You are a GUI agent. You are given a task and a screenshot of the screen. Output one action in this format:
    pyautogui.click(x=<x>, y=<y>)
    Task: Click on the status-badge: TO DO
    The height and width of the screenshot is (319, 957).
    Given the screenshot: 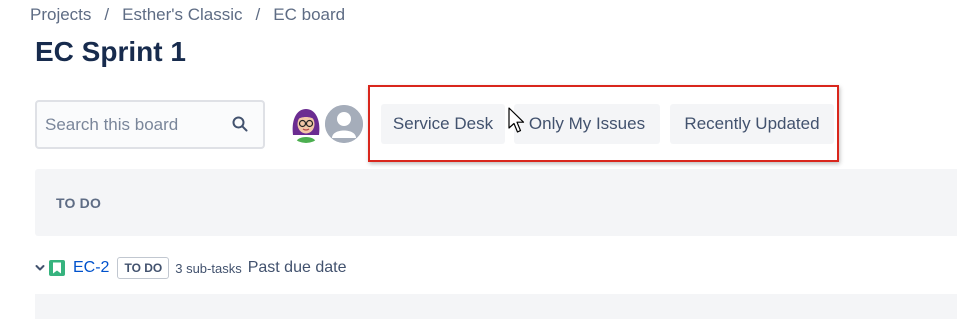 What is the action you would take?
    pyautogui.click(x=143, y=268)
    